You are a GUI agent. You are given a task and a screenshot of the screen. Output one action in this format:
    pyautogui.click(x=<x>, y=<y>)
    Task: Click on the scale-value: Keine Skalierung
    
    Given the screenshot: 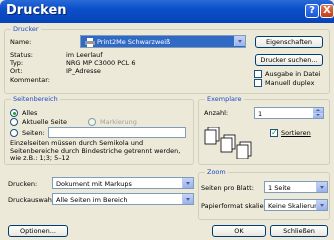 What is the action you would take?
    pyautogui.click(x=295, y=206)
    